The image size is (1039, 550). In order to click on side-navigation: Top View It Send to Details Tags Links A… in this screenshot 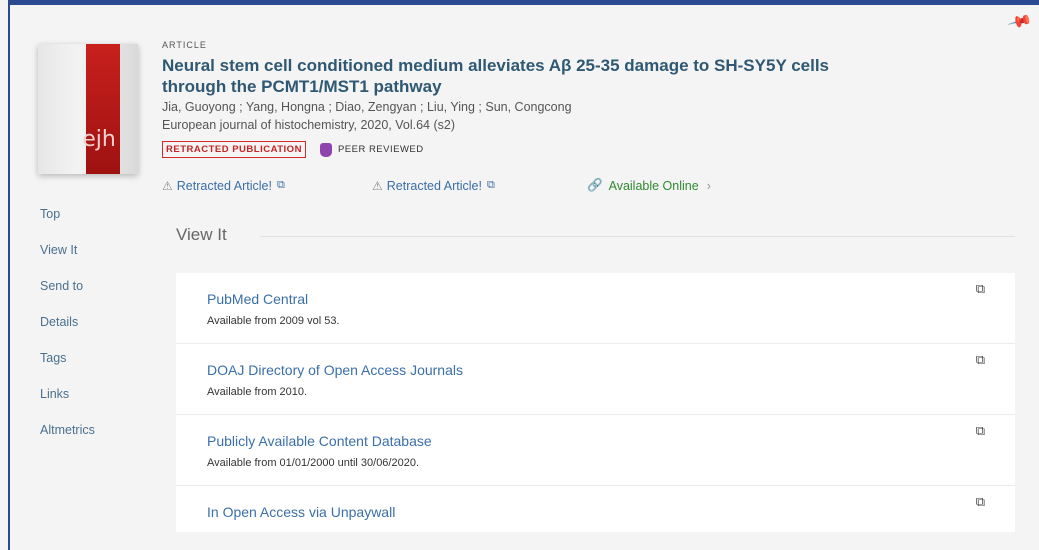, I will do `click(67, 330)`.